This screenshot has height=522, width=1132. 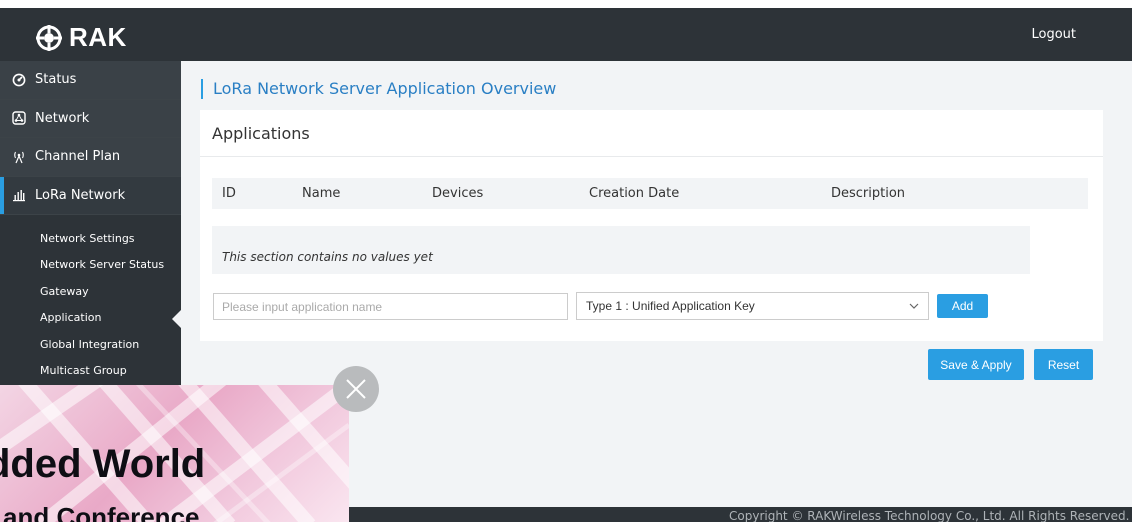 I want to click on empty-table-row: This section contains no values yet, so click(x=621, y=250).